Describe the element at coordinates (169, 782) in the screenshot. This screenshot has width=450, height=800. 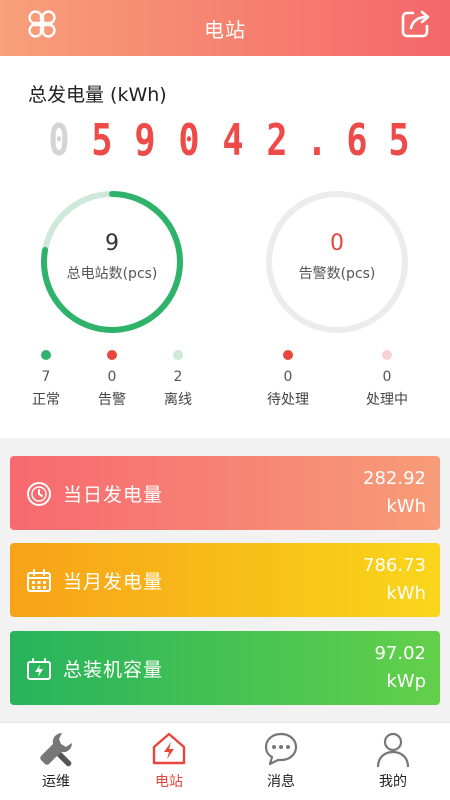
I see `tab-label: 电站` at that location.